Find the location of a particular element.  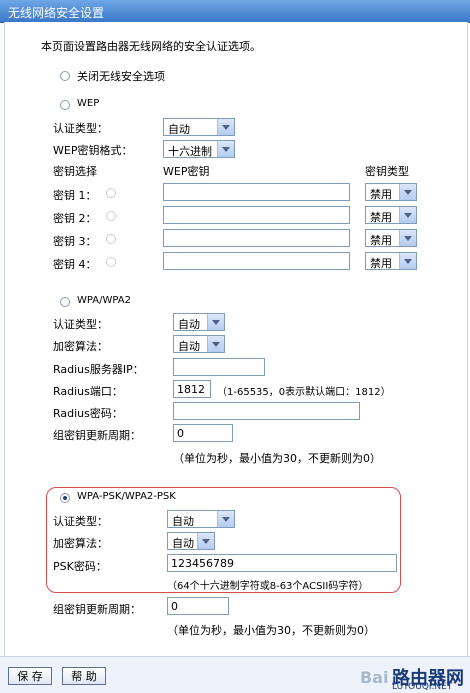

wep-key-2-type-value: 禁用 is located at coordinates (381, 217).